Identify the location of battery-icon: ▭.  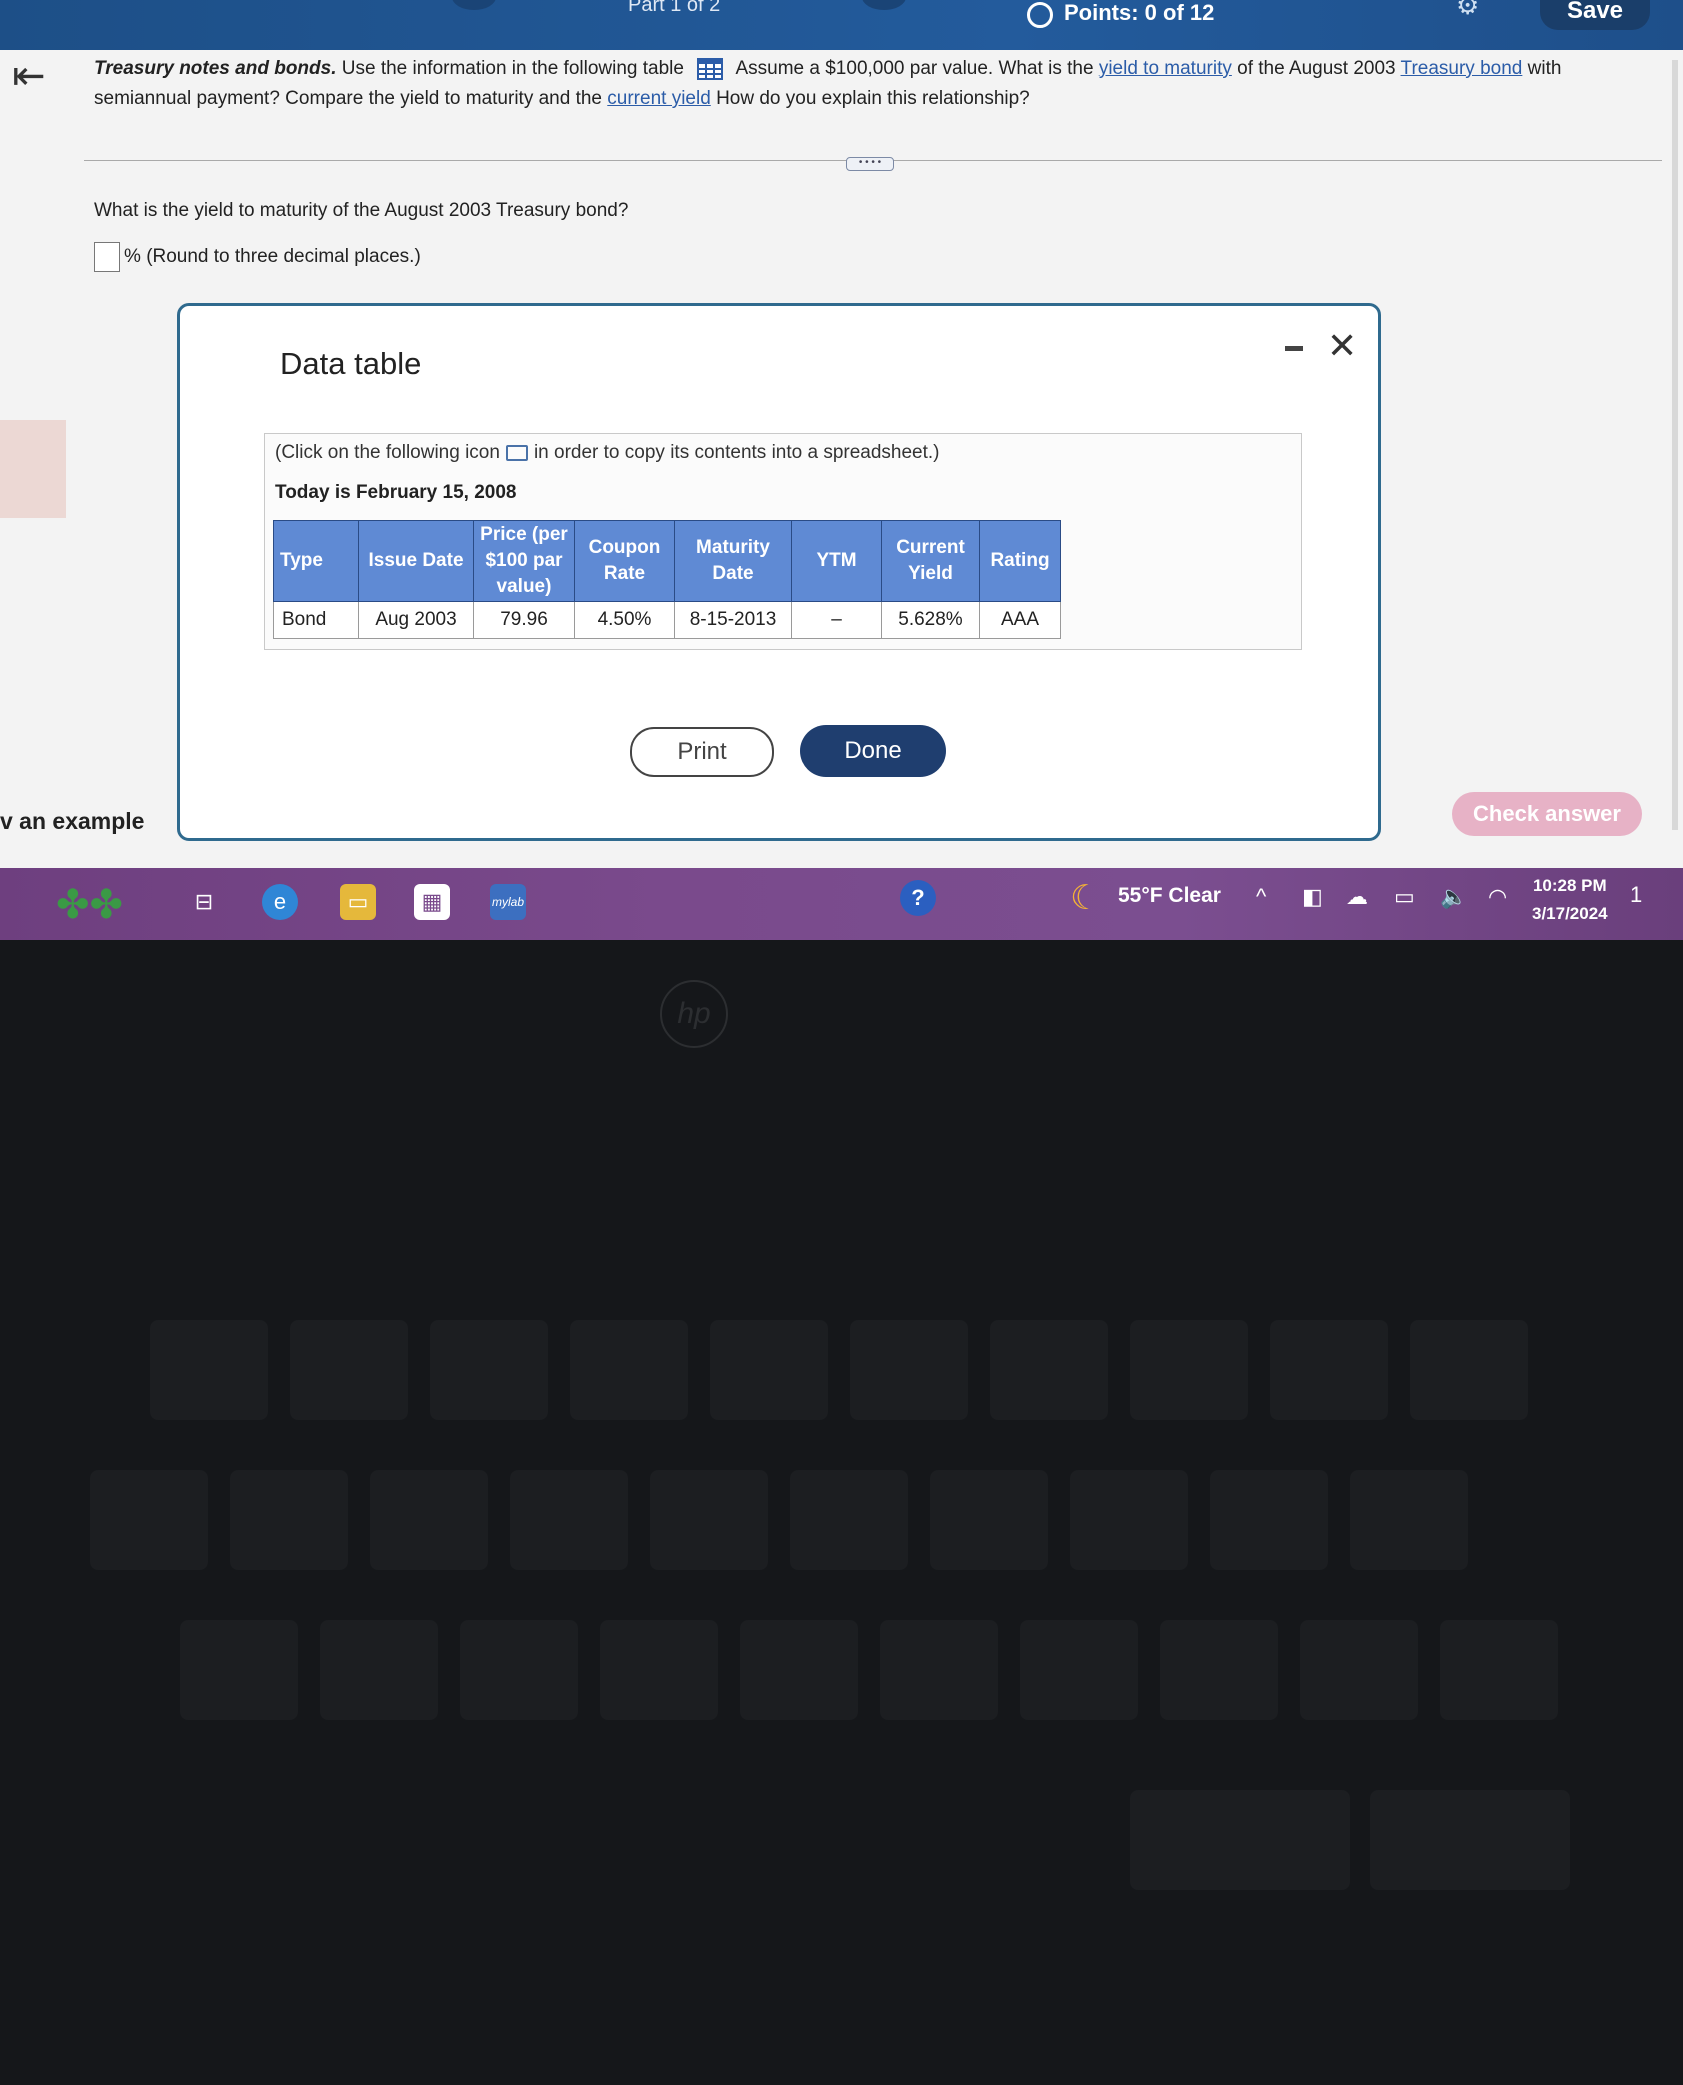
(1404, 897).